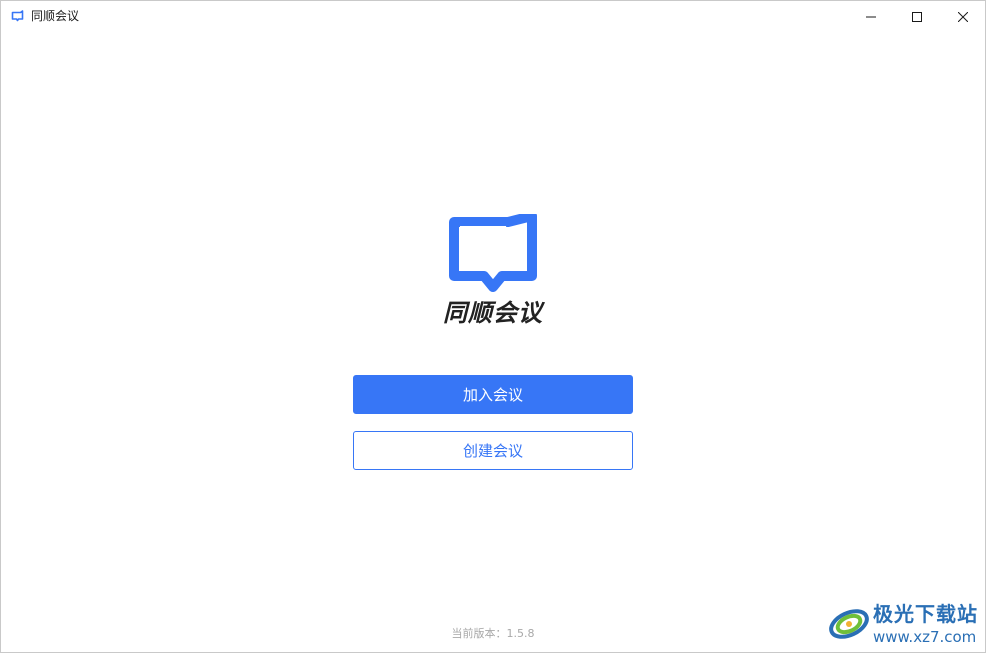 The height and width of the screenshot is (653, 986). What do you see at coordinates (925, 637) in the screenshot?
I see `watermark-url: www.xz7.com` at bounding box center [925, 637].